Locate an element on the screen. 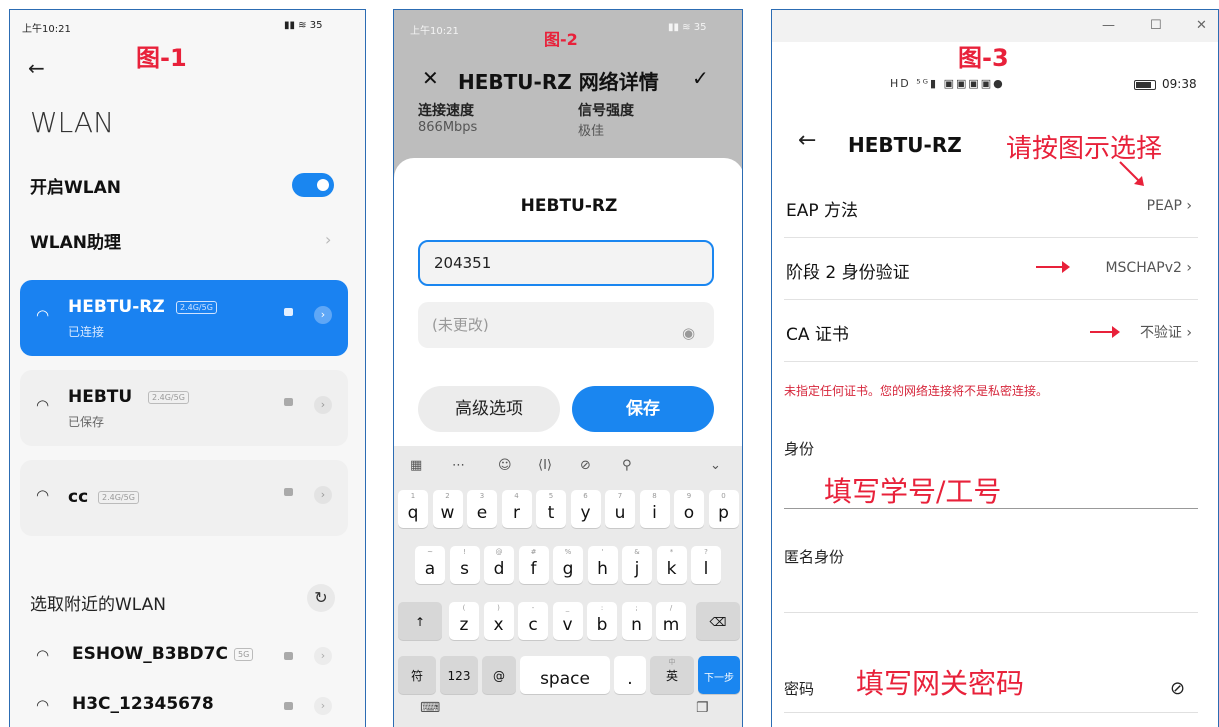 The width and height of the screenshot is (1219, 727). maximize-icon: ☐ is located at coordinates (1156, 25).